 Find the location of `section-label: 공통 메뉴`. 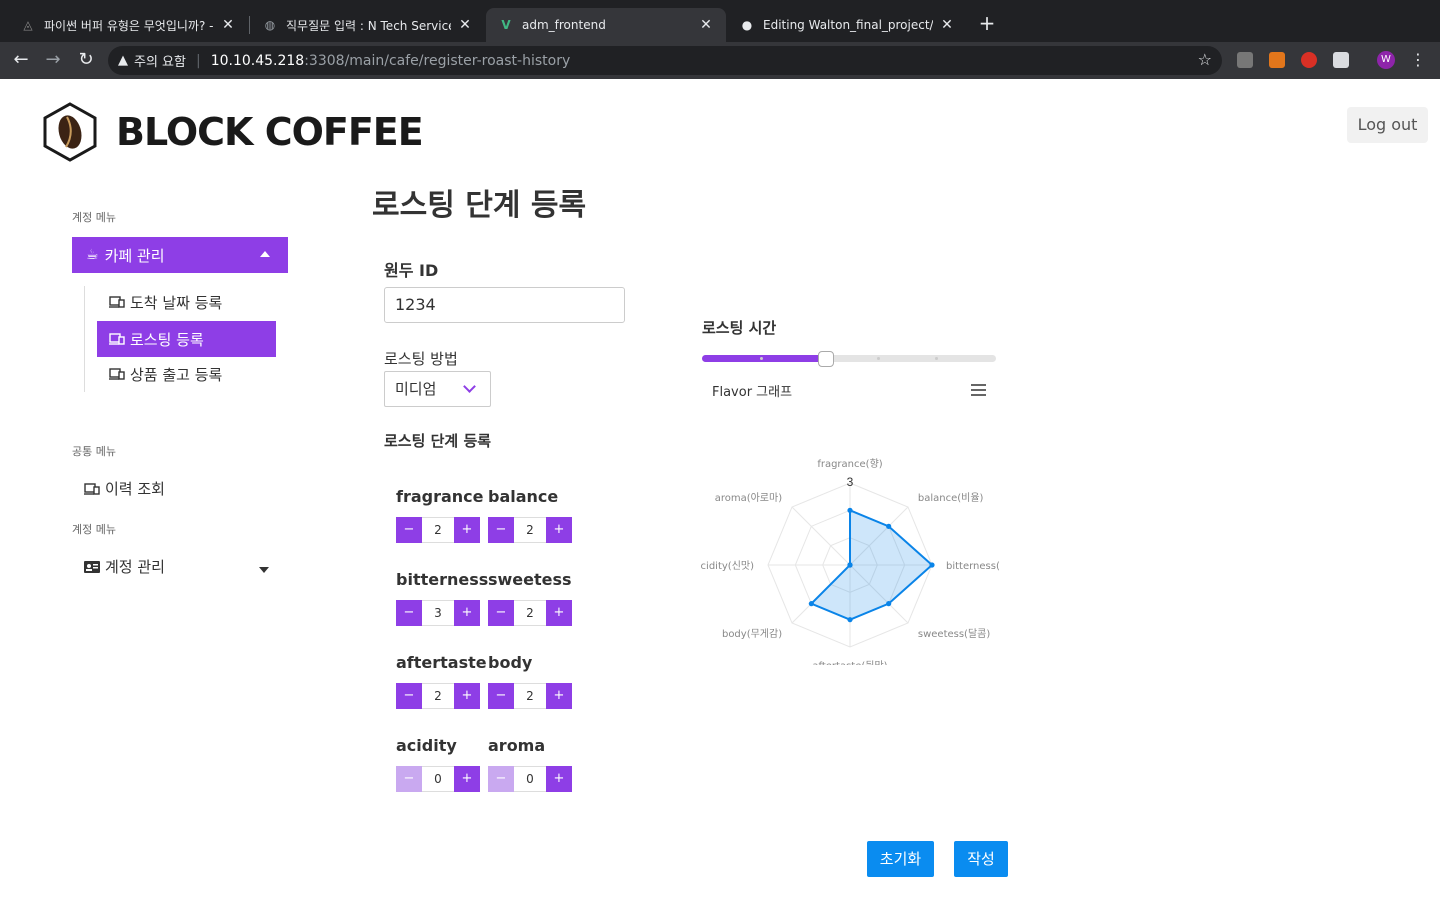

section-label: 공통 메뉴 is located at coordinates (94, 451).